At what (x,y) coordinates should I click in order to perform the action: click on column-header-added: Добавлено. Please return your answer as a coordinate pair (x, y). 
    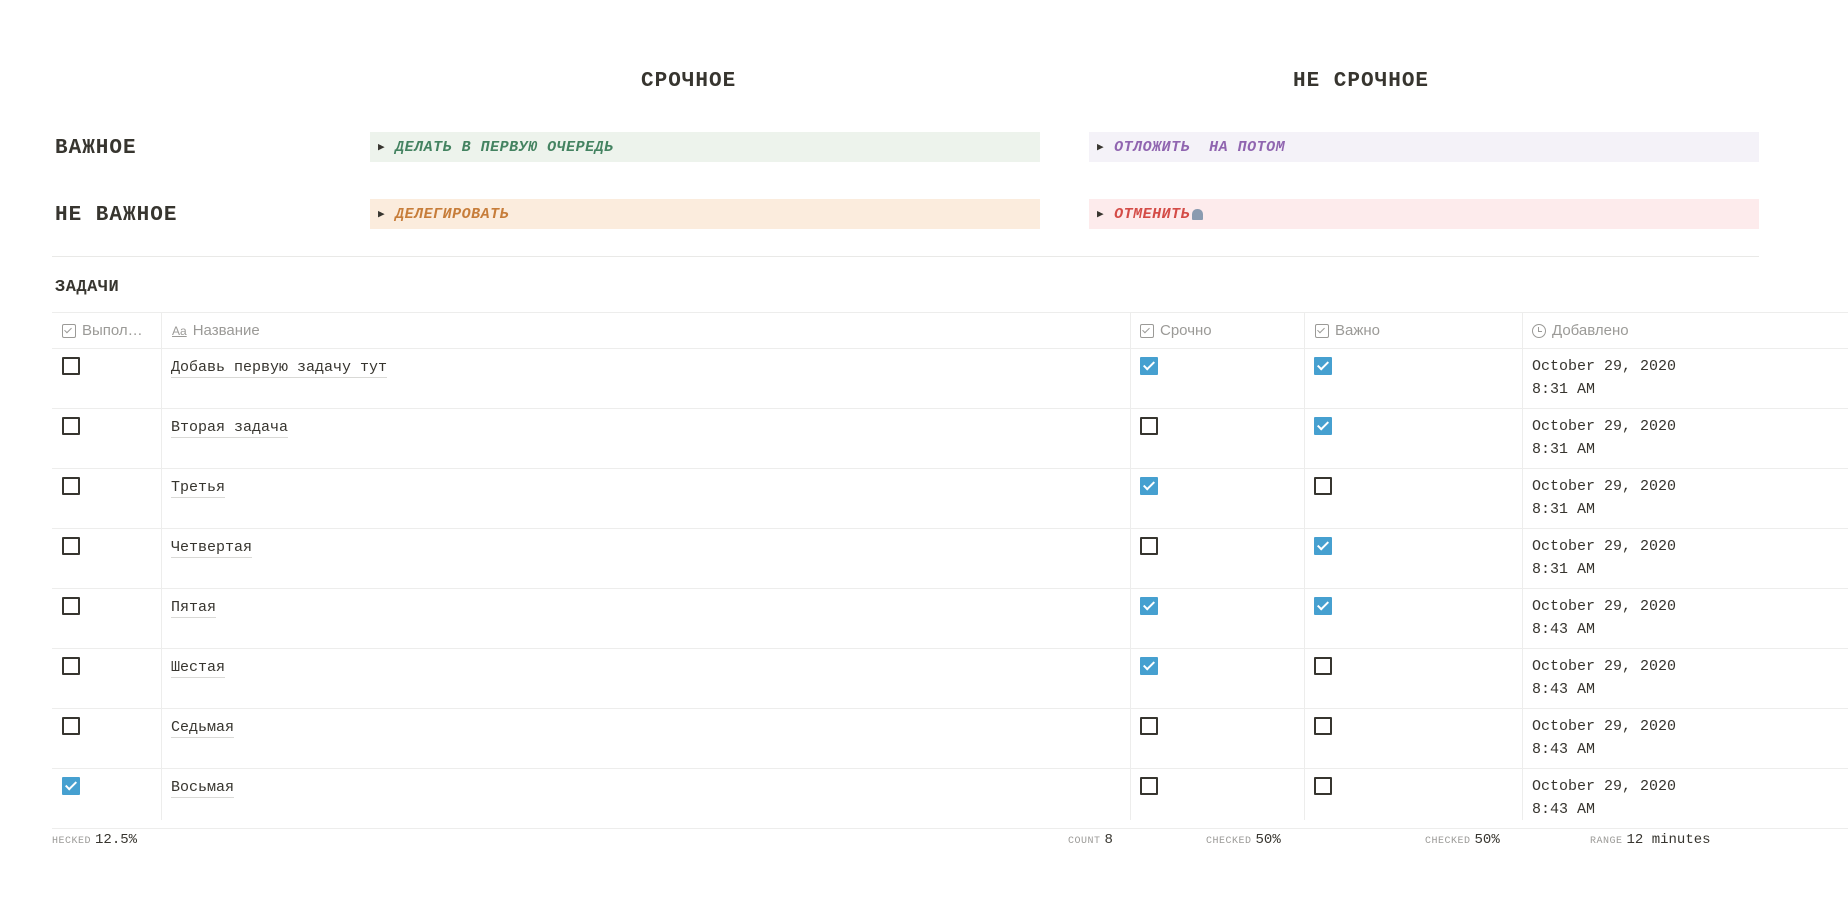
    Looking at the image, I should click on (1580, 330).